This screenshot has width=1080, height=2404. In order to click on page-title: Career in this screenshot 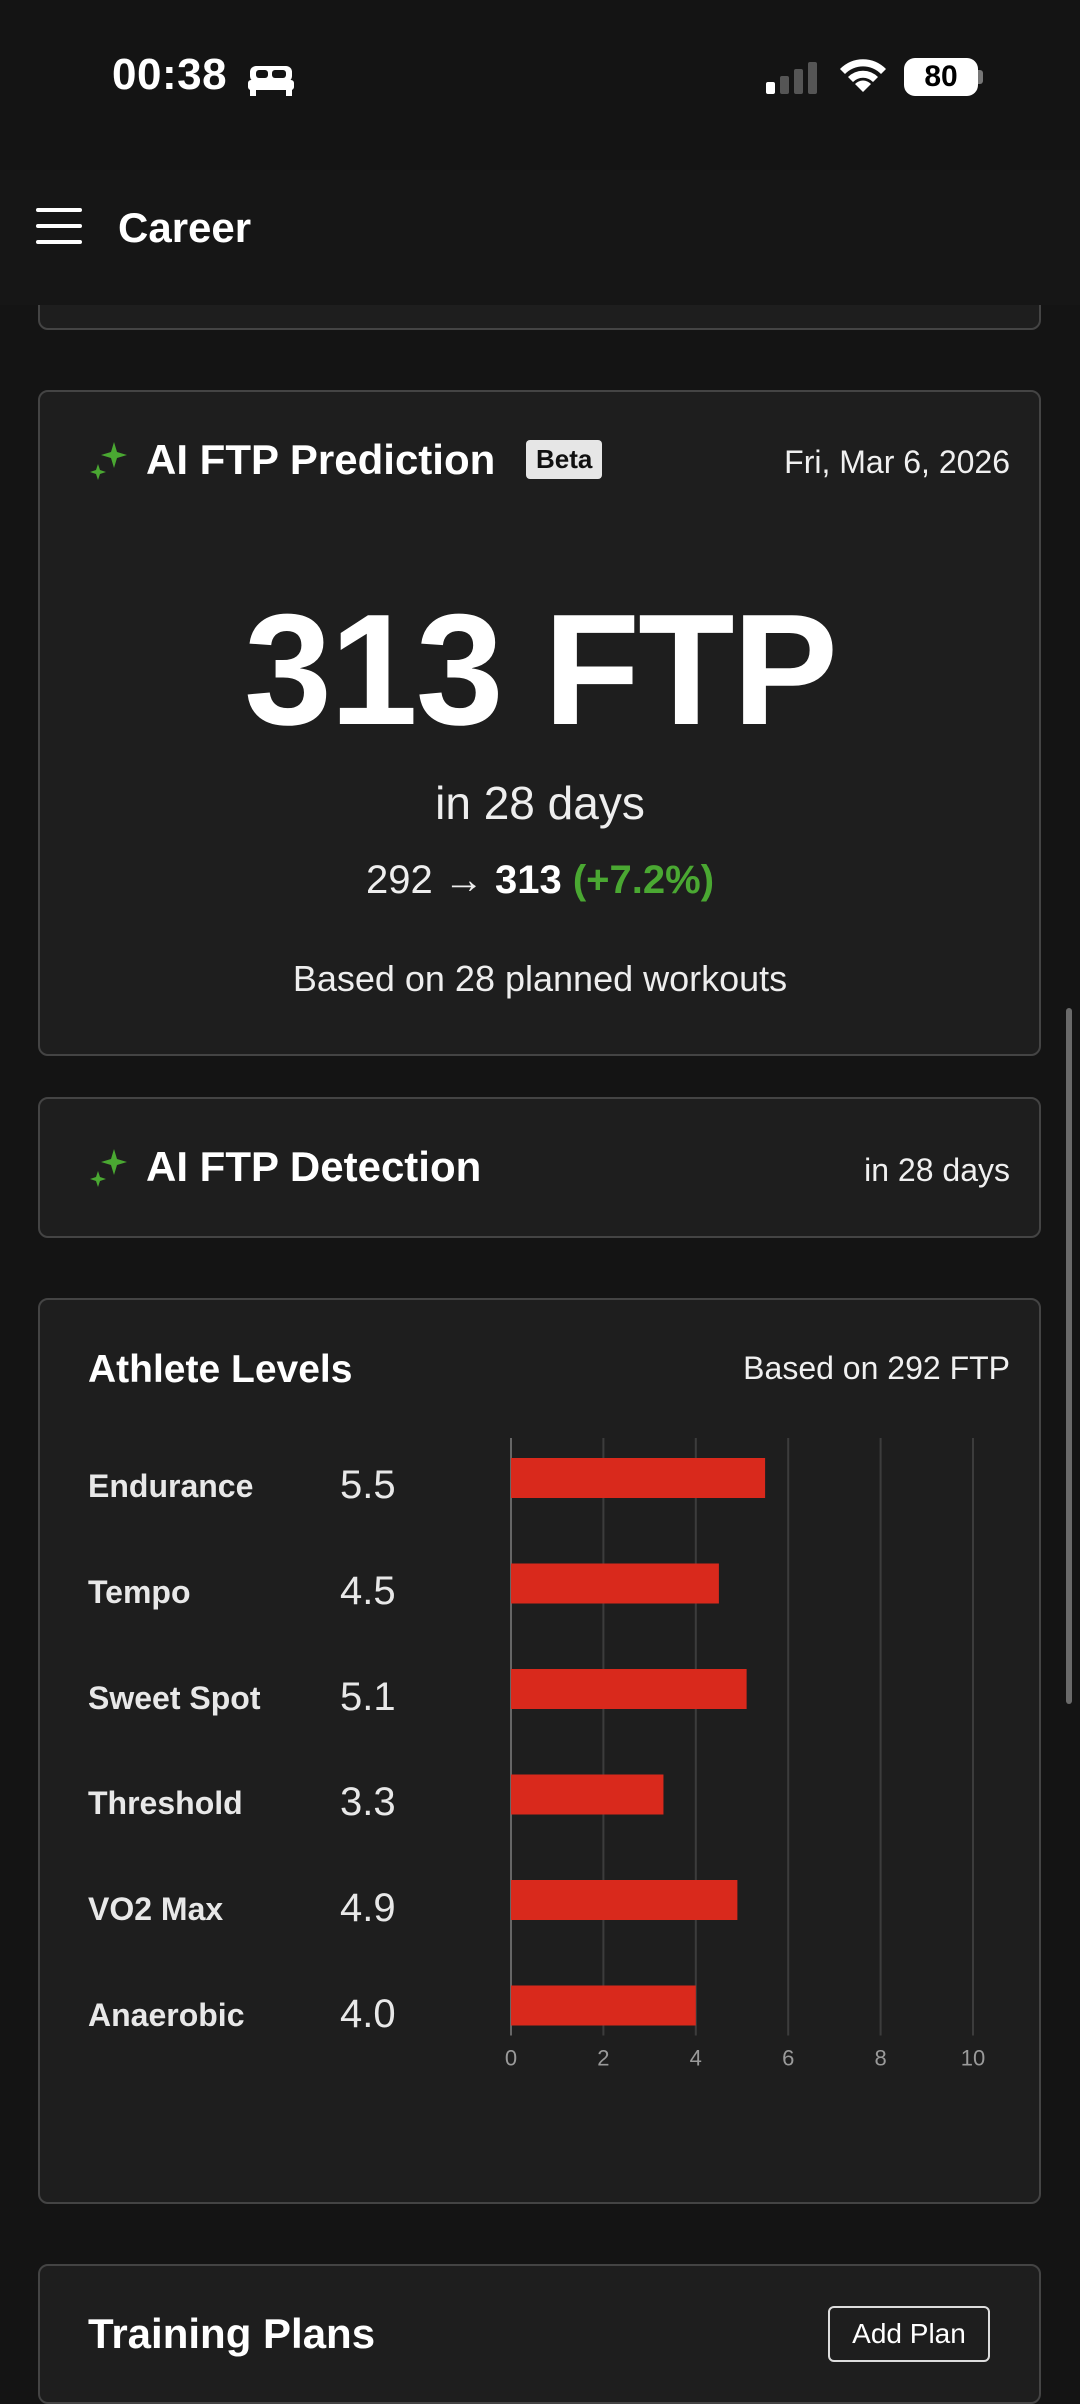, I will do `click(185, 227)`.